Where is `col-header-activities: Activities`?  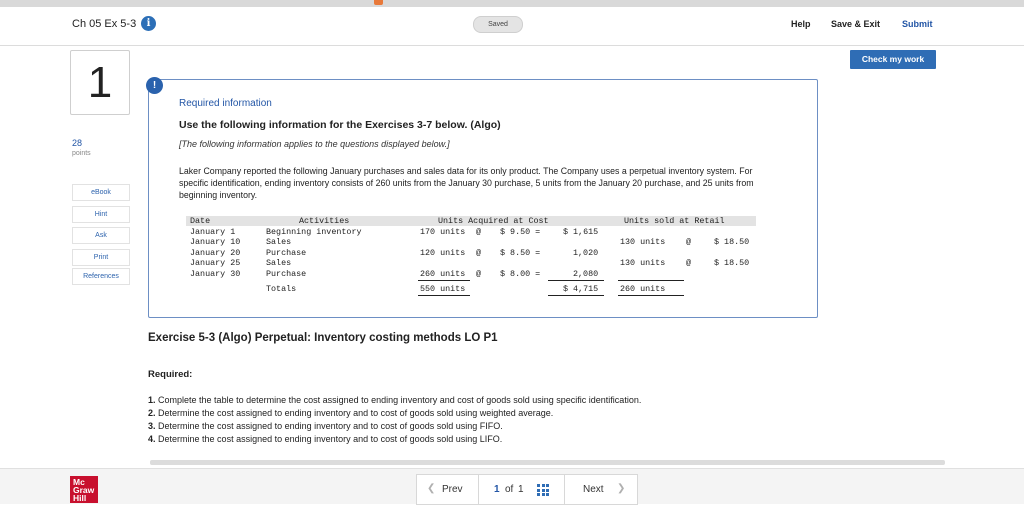 col-header-activities: Activities is located at coordinates (324, 221).